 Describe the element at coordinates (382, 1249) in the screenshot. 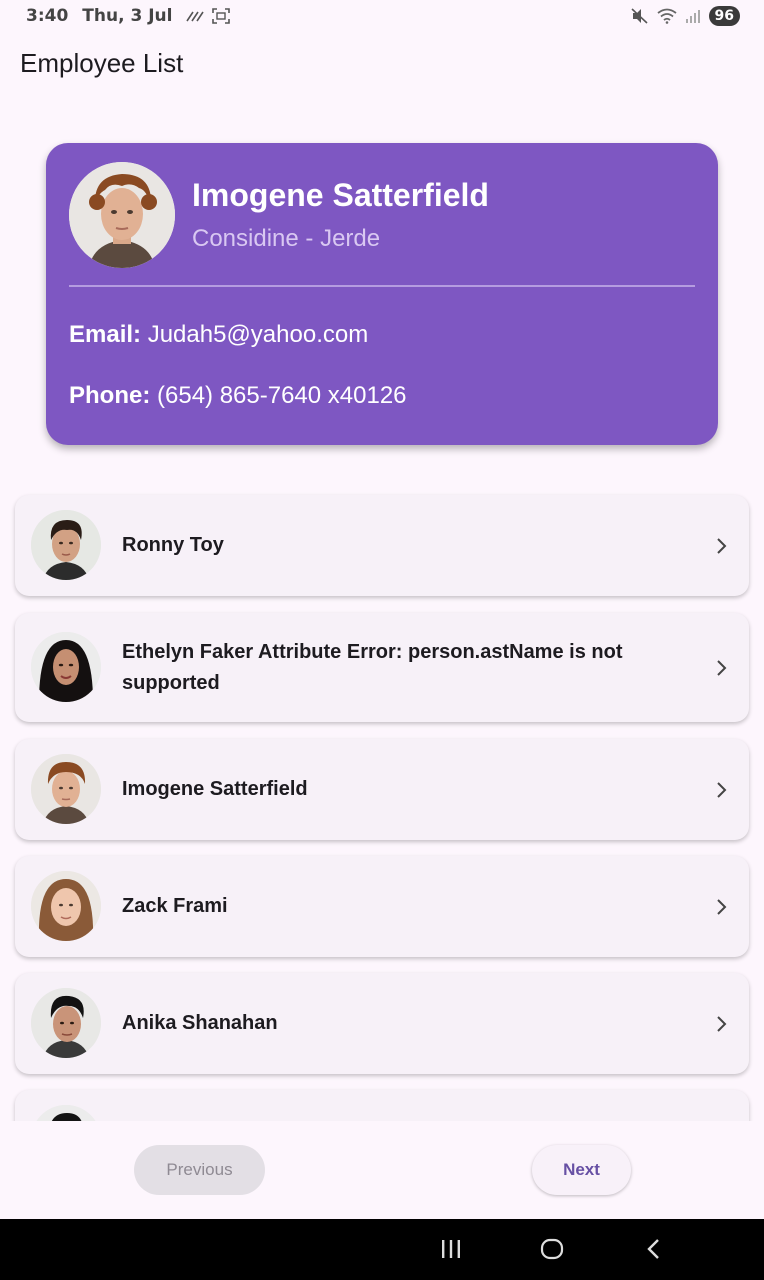

I see `system-navigation-bar` at that location.